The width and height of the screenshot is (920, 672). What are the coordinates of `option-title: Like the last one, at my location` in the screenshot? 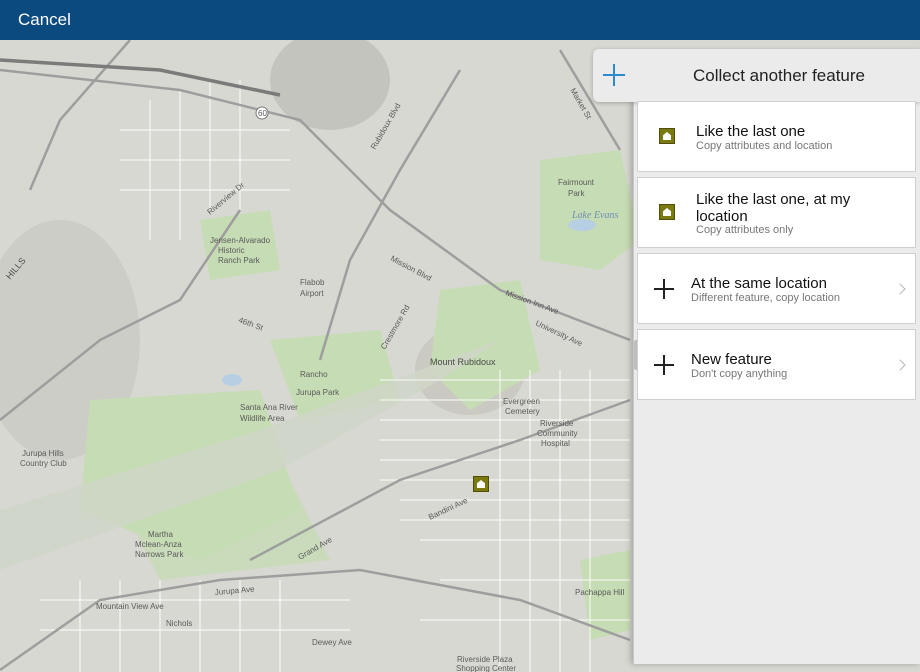 It's located at (773, 208).